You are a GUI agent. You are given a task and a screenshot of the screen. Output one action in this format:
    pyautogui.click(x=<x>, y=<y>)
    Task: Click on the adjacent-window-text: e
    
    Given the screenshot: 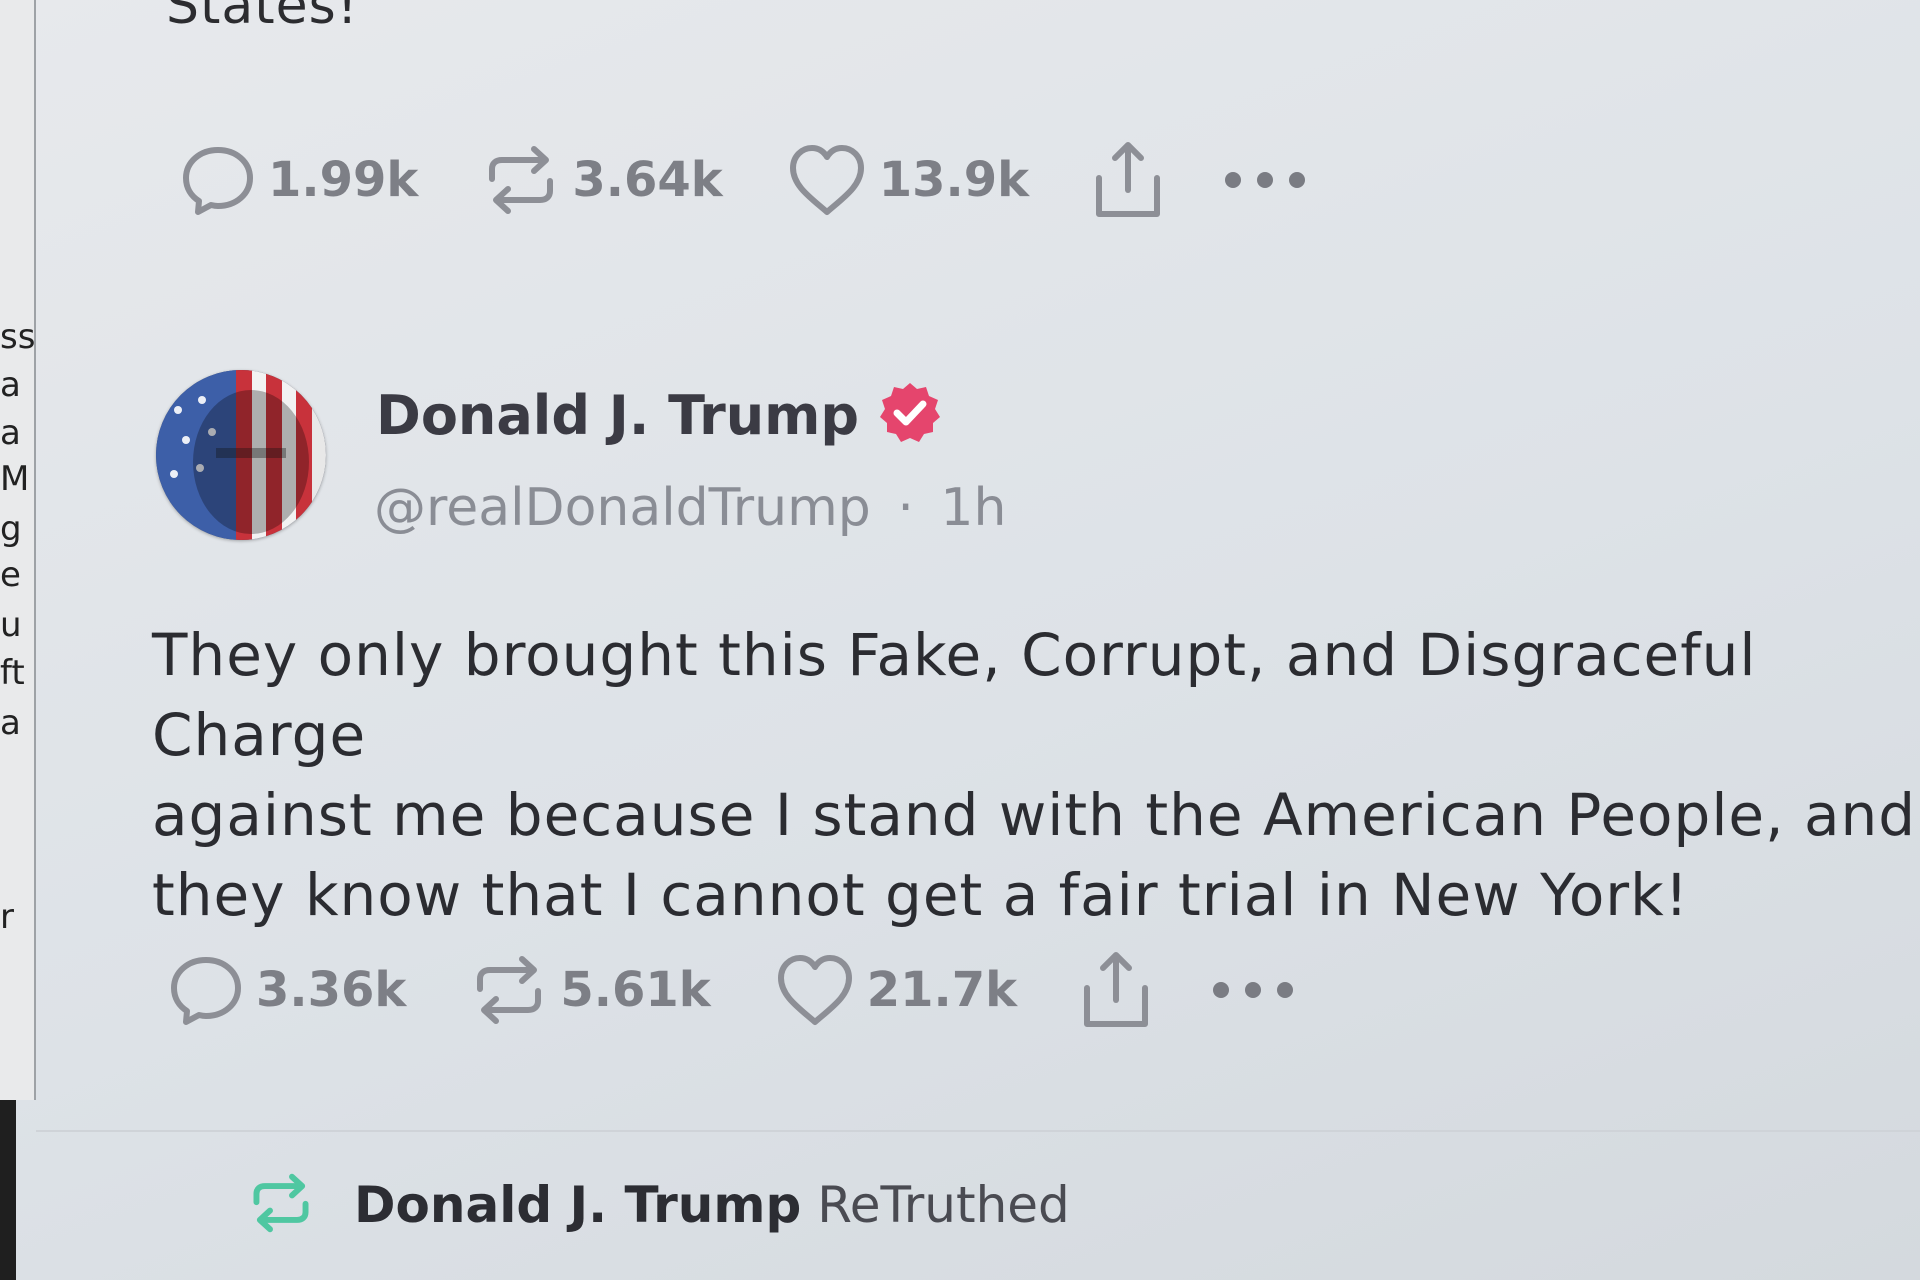 What is the action you would take?
    pyautogui.click(x=10, y=575)
    